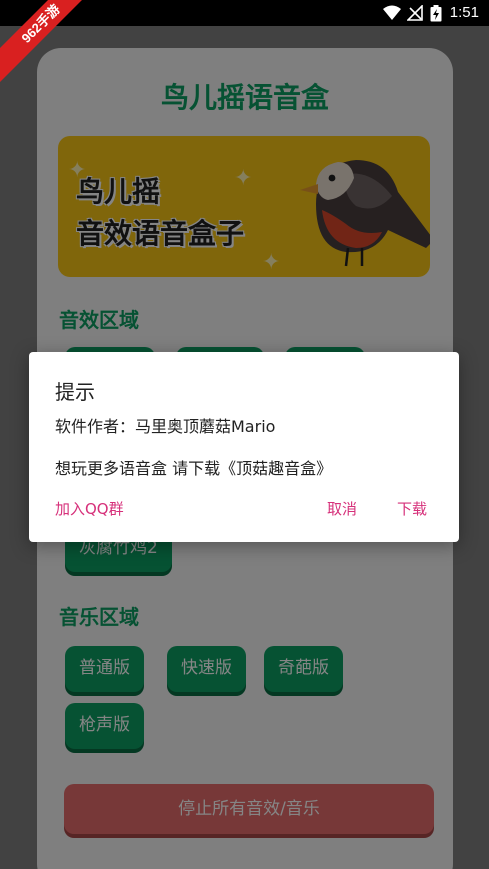 The image size is (489, 869). Describe the element at coordinates (464, 12) in the screenshot. I see `status-time: 1:51` at that location.